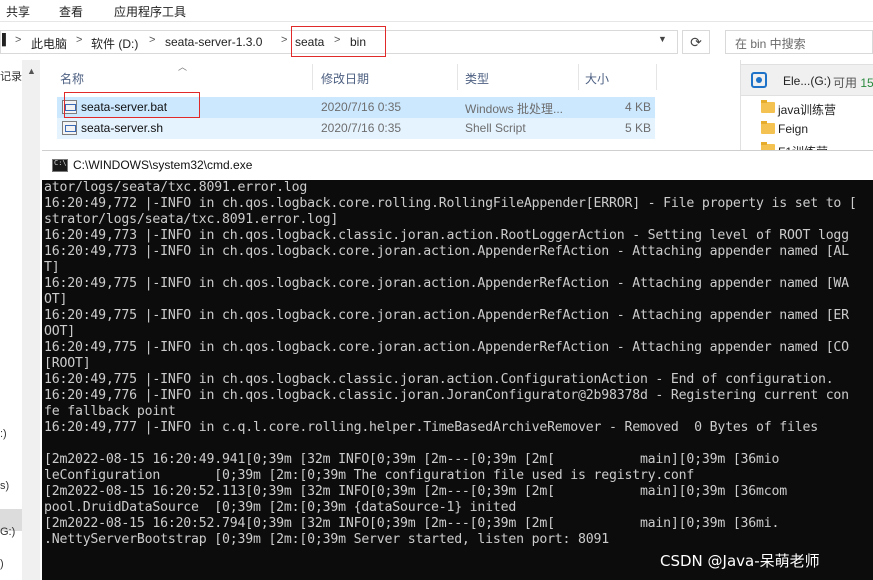  What do you see at coordinates (696, 42) in the screenshot?
I see `refresh-icon: ⟳` at bounding box center [696, 42].